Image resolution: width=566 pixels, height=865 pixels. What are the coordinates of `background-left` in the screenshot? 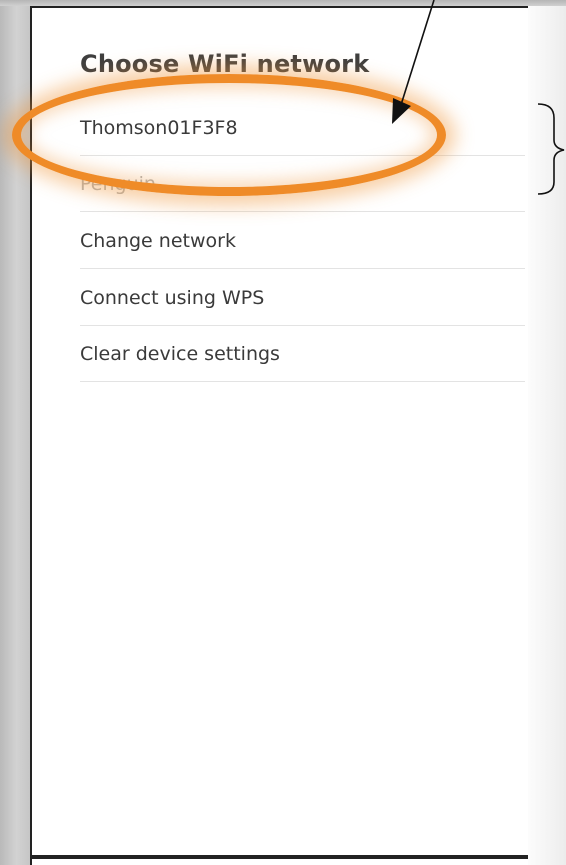 It's located at (15, 432).